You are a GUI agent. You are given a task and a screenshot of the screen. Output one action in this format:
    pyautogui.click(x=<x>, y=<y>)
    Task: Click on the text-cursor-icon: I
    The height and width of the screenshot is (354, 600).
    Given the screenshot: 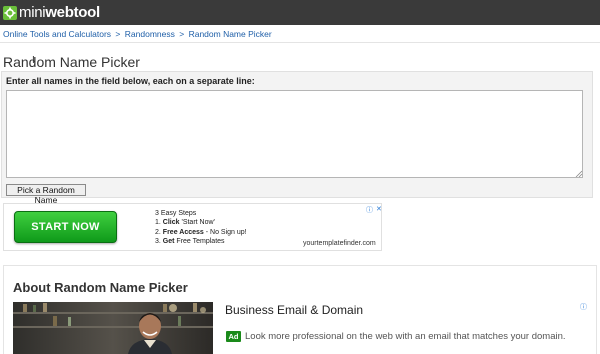 What is the action you would take?
    pyautogui.click(x=33, y=60)
    